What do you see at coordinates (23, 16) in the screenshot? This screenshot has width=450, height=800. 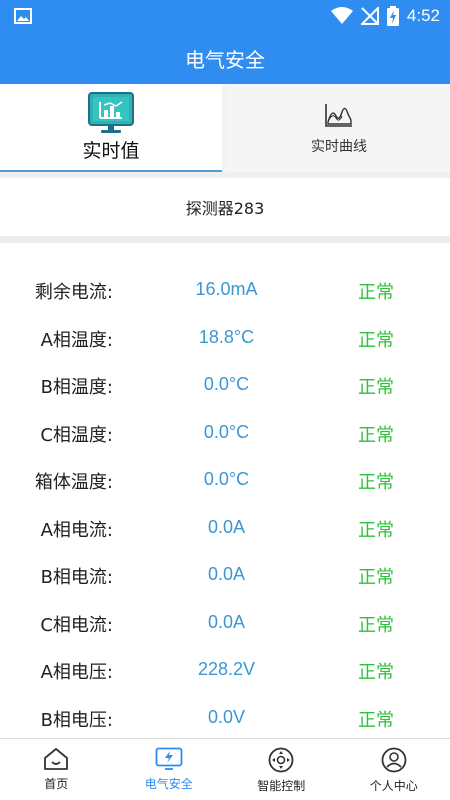 I see `image-notification-icon` at bounding box center [23, 16].